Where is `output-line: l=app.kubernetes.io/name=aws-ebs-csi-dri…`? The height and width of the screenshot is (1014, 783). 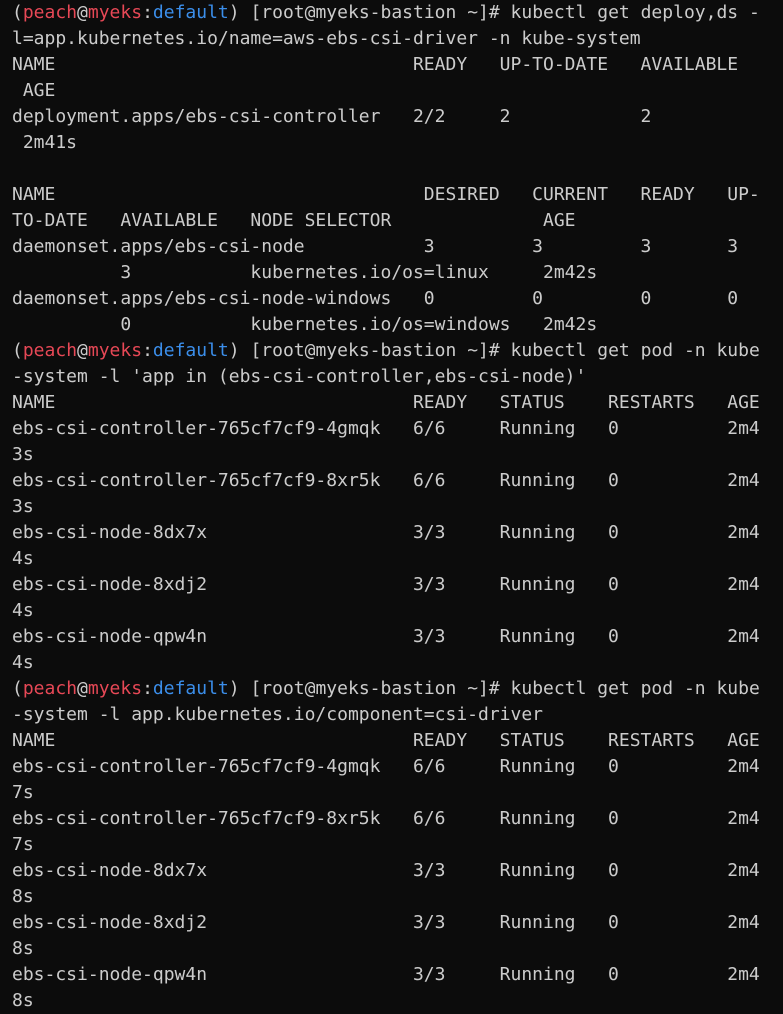
output-line: l=app.kubernetes.io/name=aws-ebs-csi-dri… is located at coordinates (397, 39).